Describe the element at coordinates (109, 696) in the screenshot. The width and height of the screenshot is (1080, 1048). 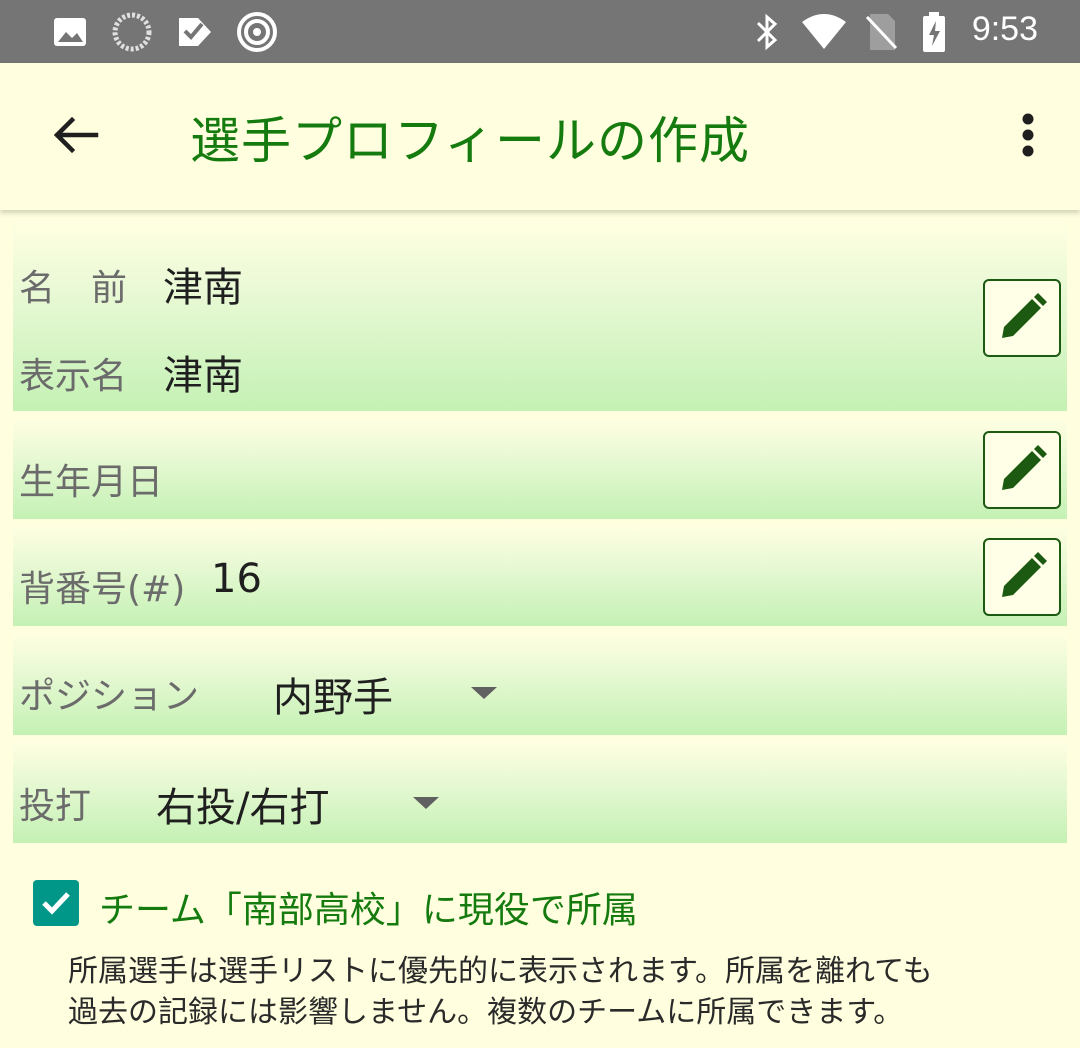
I see `position-label: ポジション` at that location.